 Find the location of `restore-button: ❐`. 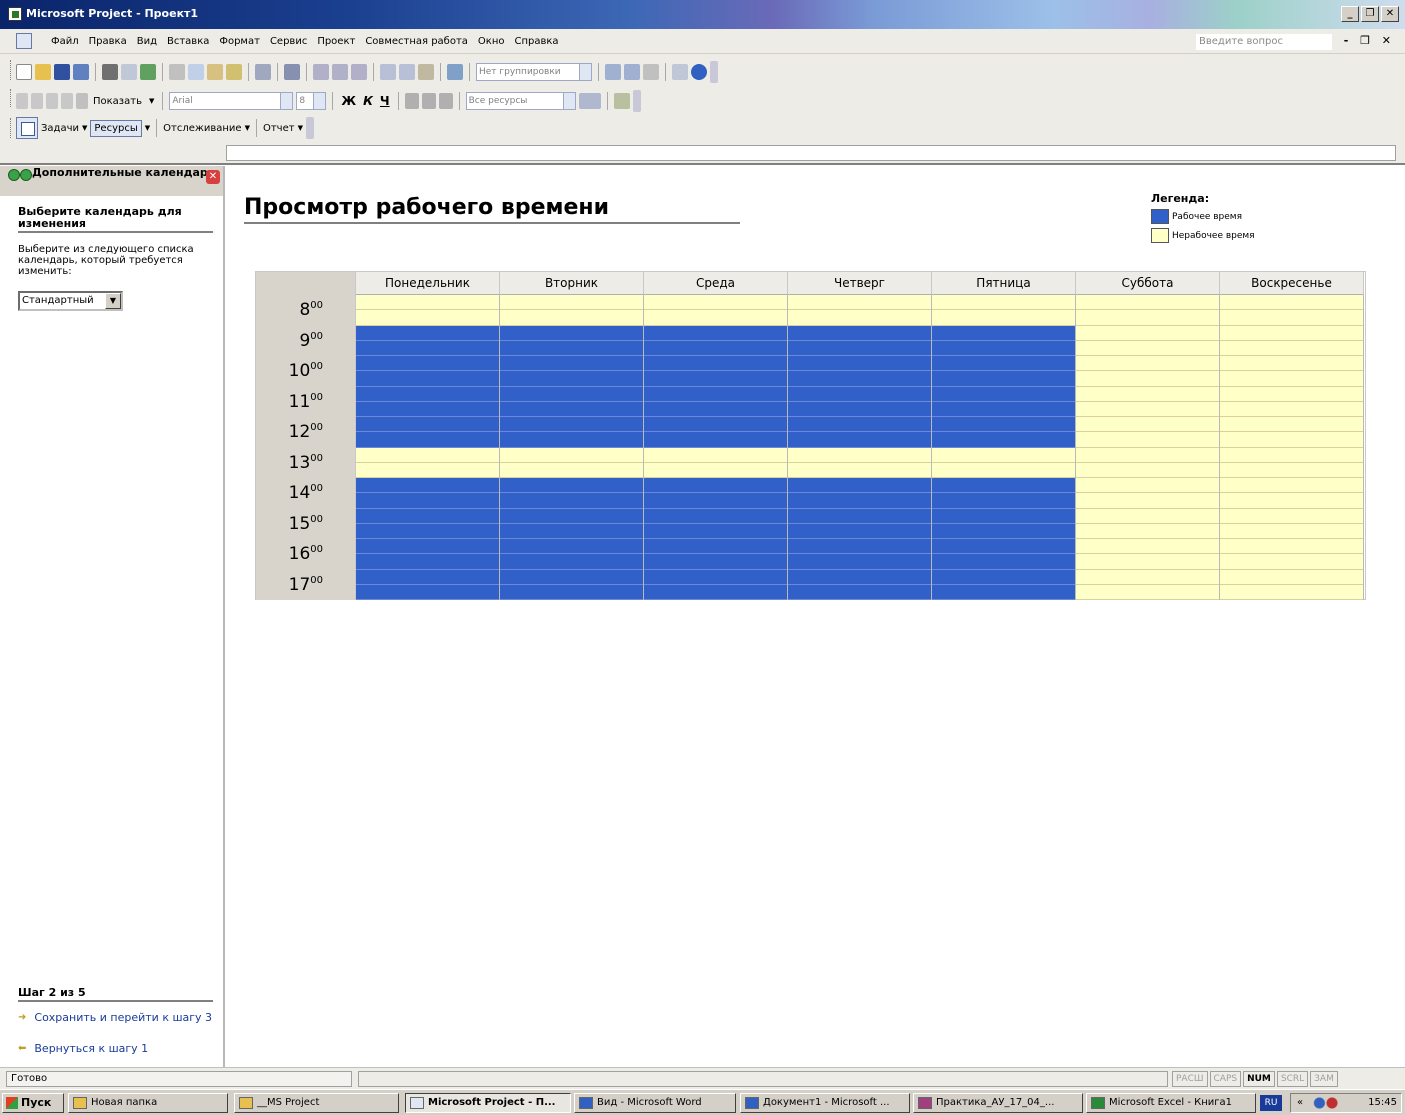

restore-button: ❐ is located at coordinates (1370, 14).